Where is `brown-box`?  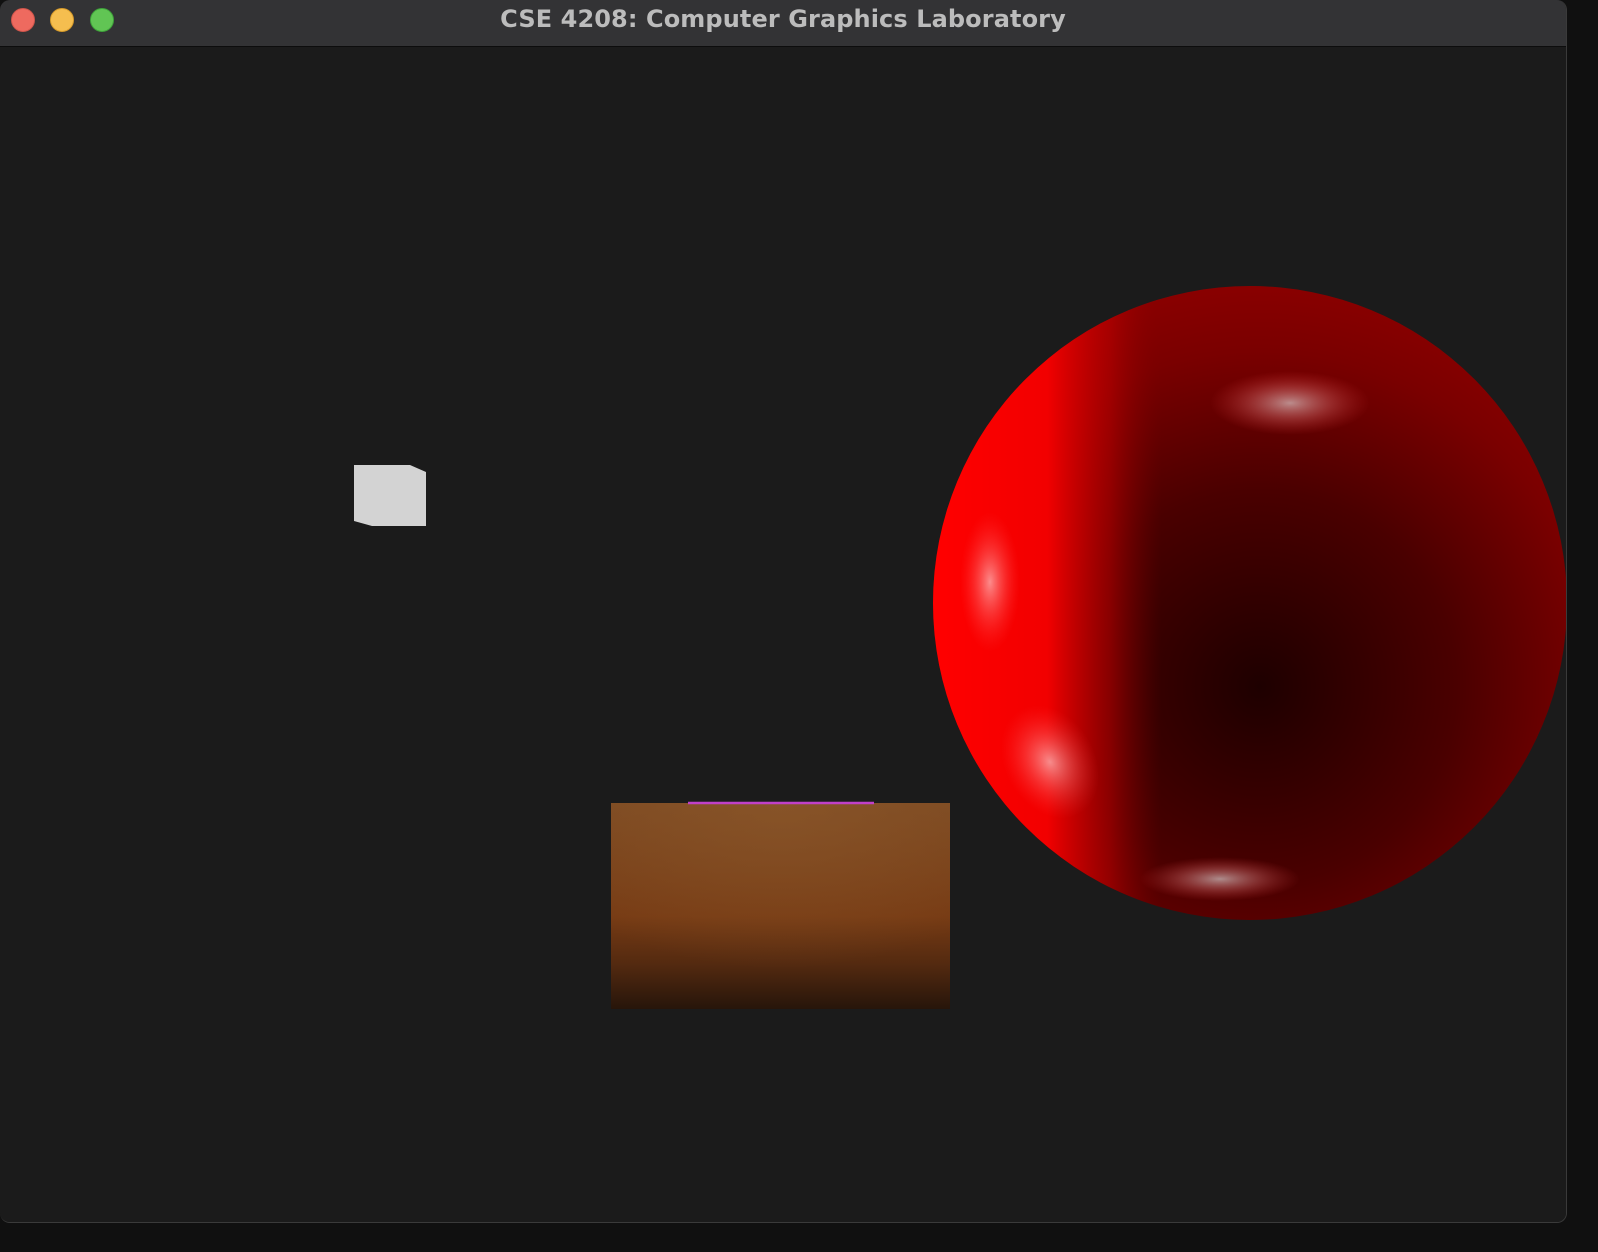
brown-box is located at coordinates (780, 905).